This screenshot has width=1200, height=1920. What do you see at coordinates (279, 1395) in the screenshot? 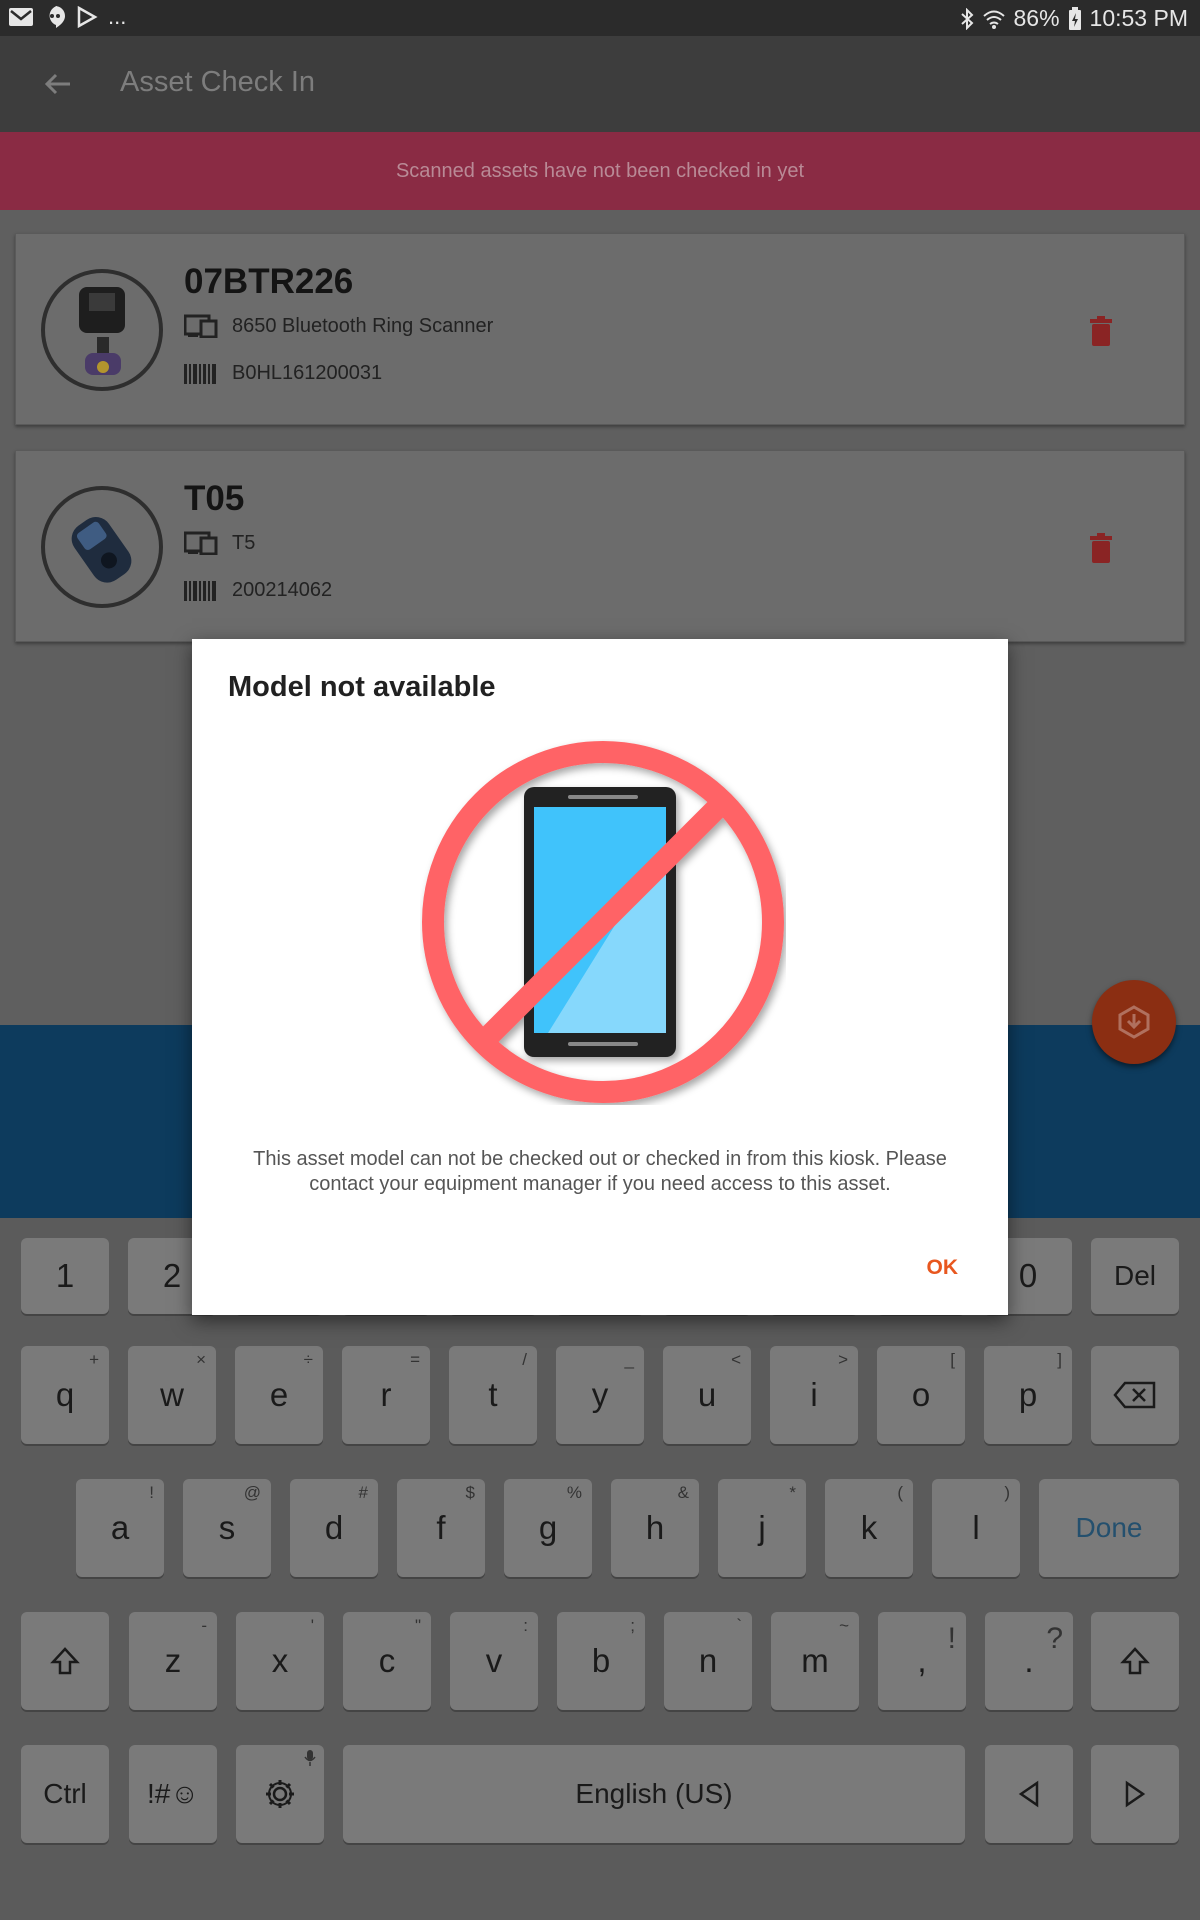
I see `key-e: e ÷` at bounding box center [279, 1395].